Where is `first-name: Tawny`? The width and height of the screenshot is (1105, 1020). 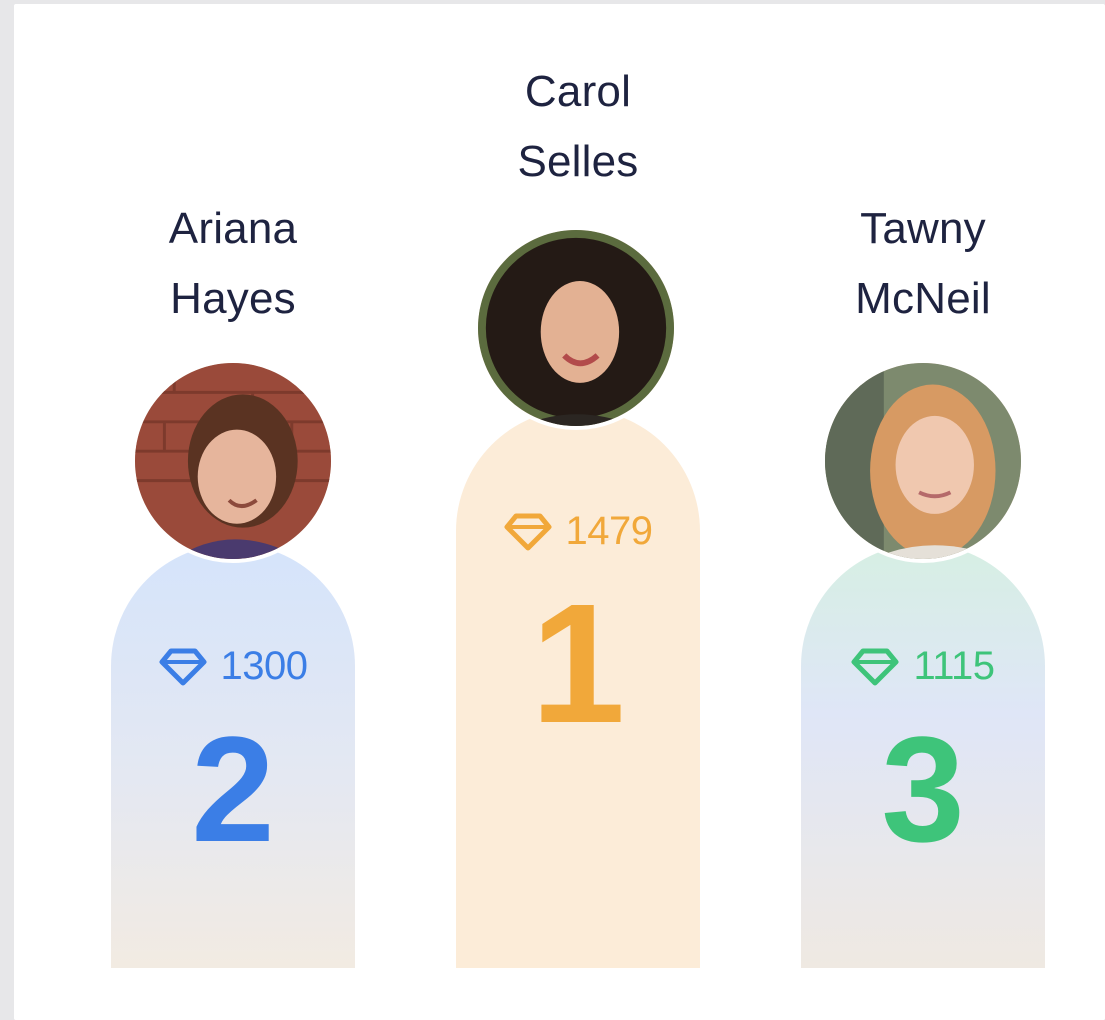 first-name: Tawny is located at coordinates (923, 228).